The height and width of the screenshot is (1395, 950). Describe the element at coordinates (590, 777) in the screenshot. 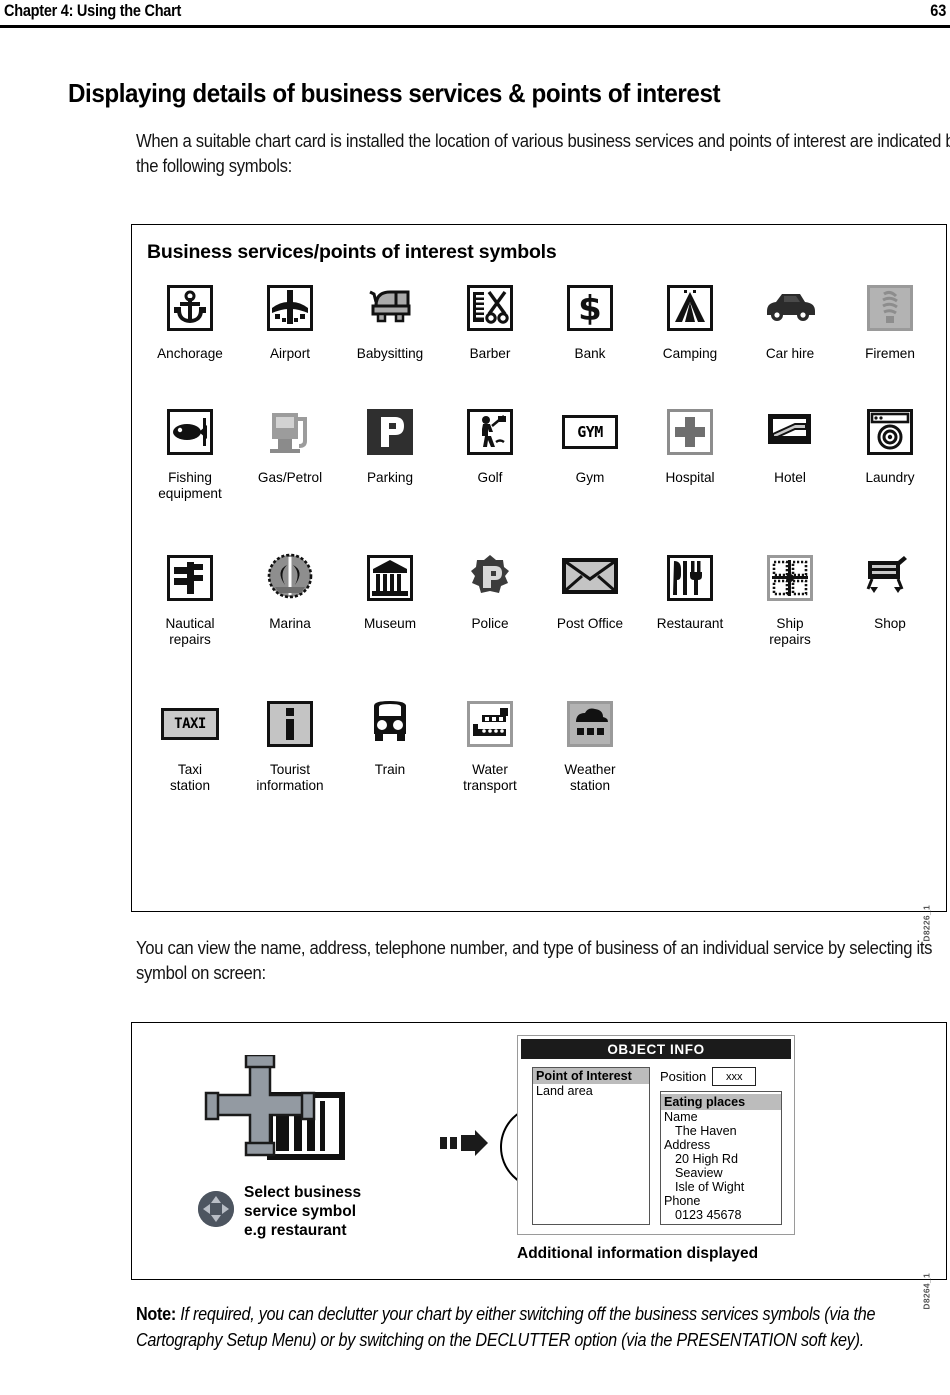

I see `symbol-label: Weather station` at that location.